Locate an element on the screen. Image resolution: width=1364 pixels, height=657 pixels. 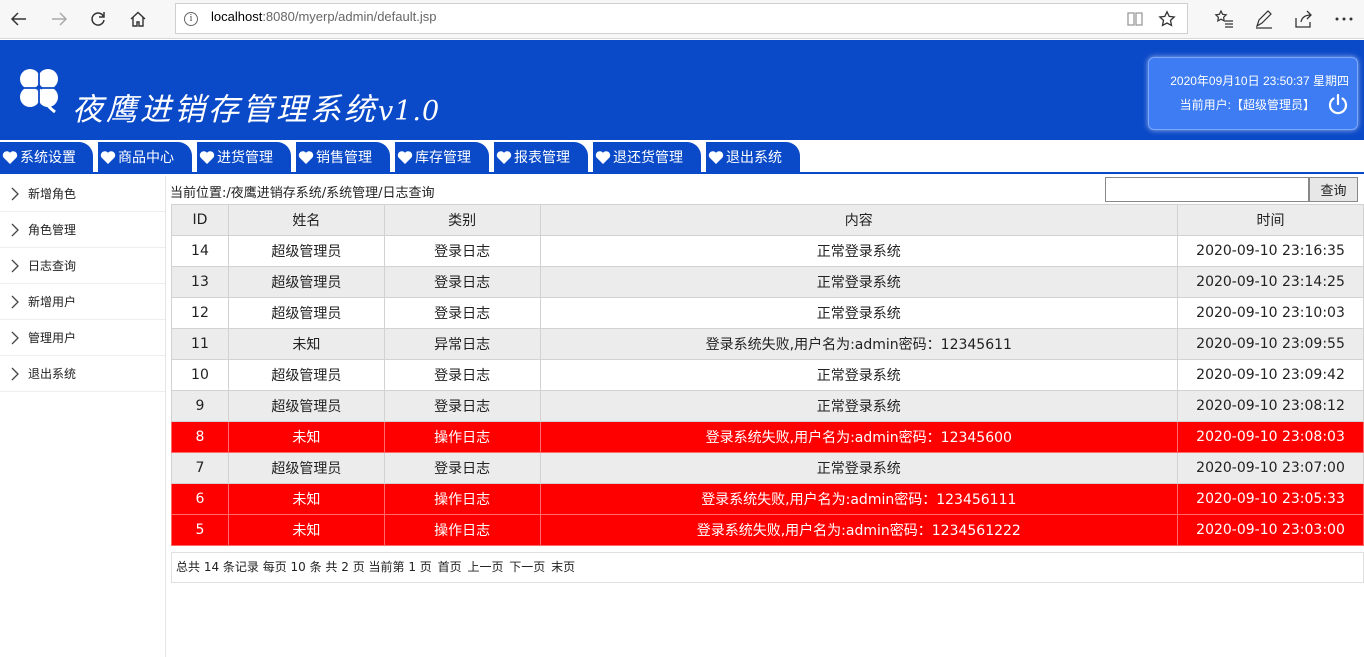
favorites-list-icon is located at coordinates (1224, 19).